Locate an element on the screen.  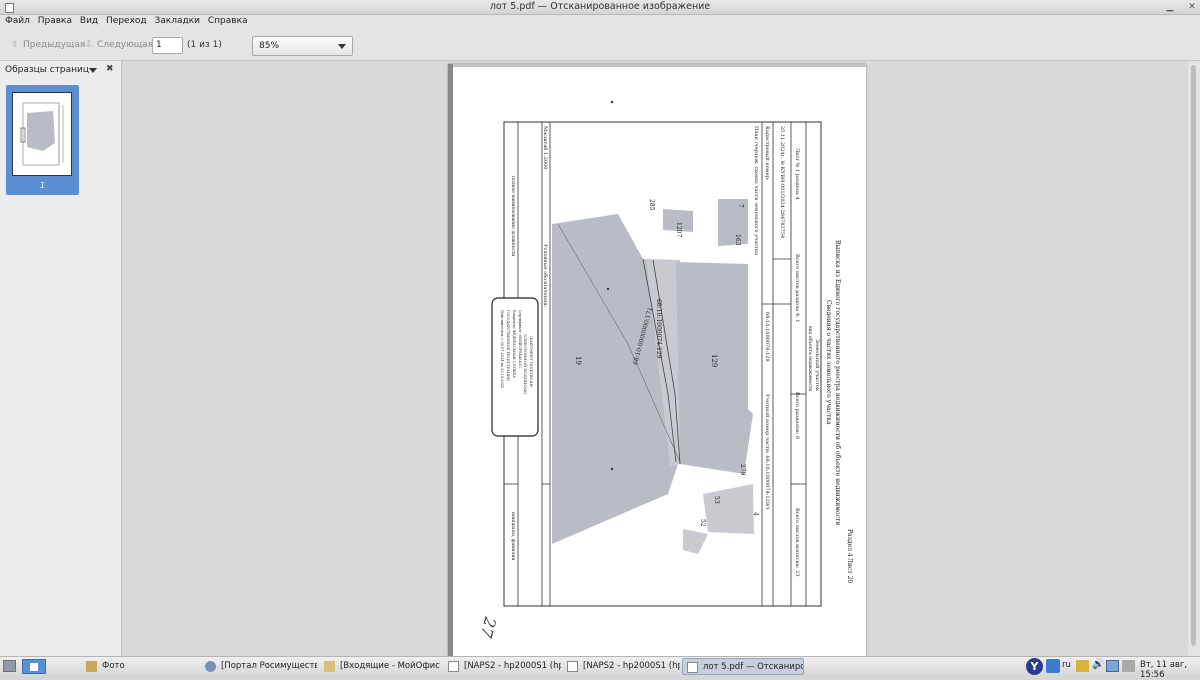
stamp-line: ДОКУМЕНТ ПОДПИСАН is located at coordinates (531, 361).